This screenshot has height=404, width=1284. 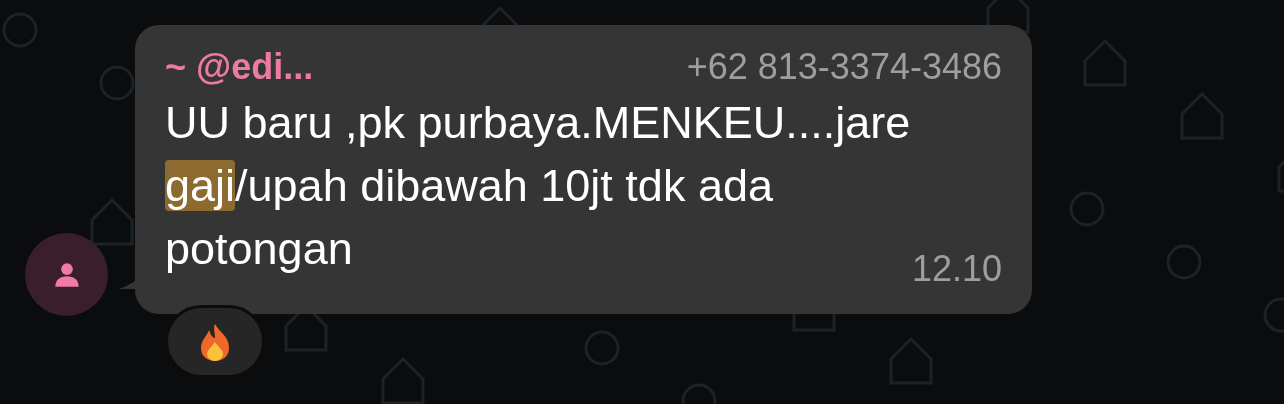 I want to click on person-icon, so click(x=66, y=274).